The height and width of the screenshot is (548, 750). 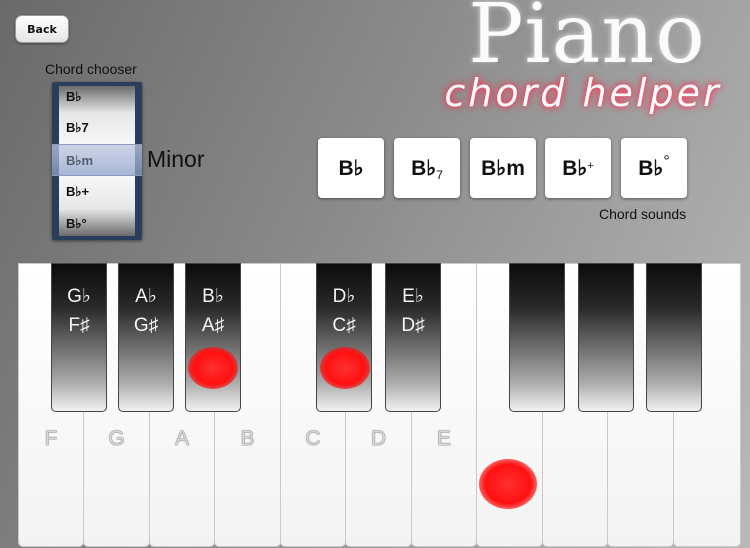 I want to click on black-key-label-sharp: F♯, so click(x=79, y=325).